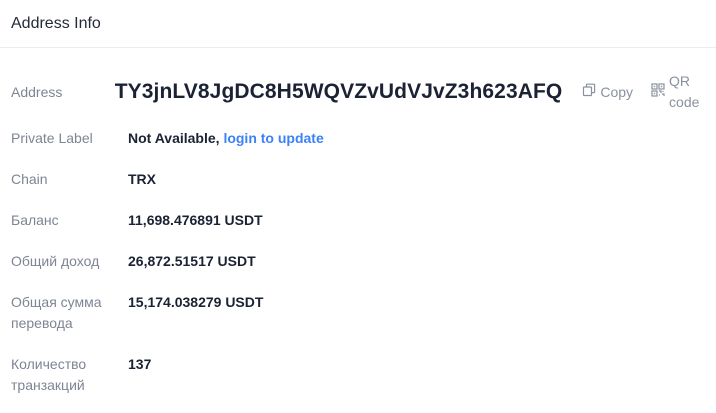 The image size is (716, 413). What do you see at coordinates (52, 138) in the screenshot?
I see `private-label-label: Private Label` at bounding box center [52, 138].